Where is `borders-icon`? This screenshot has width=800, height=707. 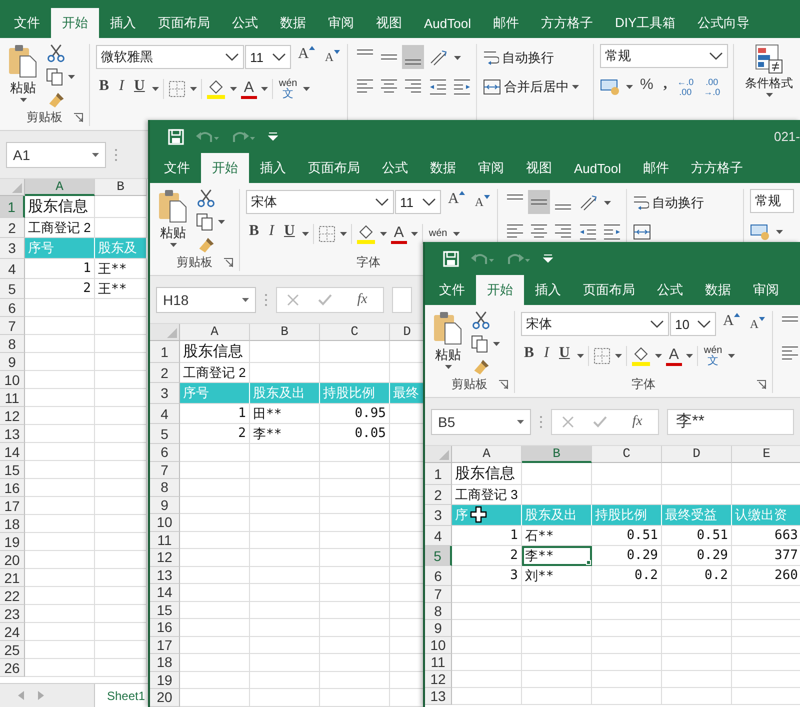 borders-icon is located at coordinates (601, 356).